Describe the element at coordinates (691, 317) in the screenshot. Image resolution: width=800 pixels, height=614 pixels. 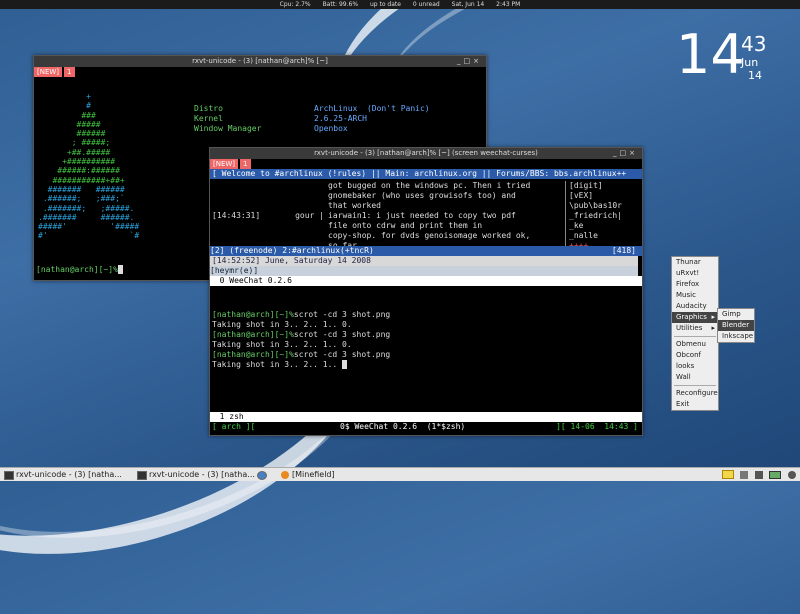
I see `menu-item-label: Graphics` at that location.